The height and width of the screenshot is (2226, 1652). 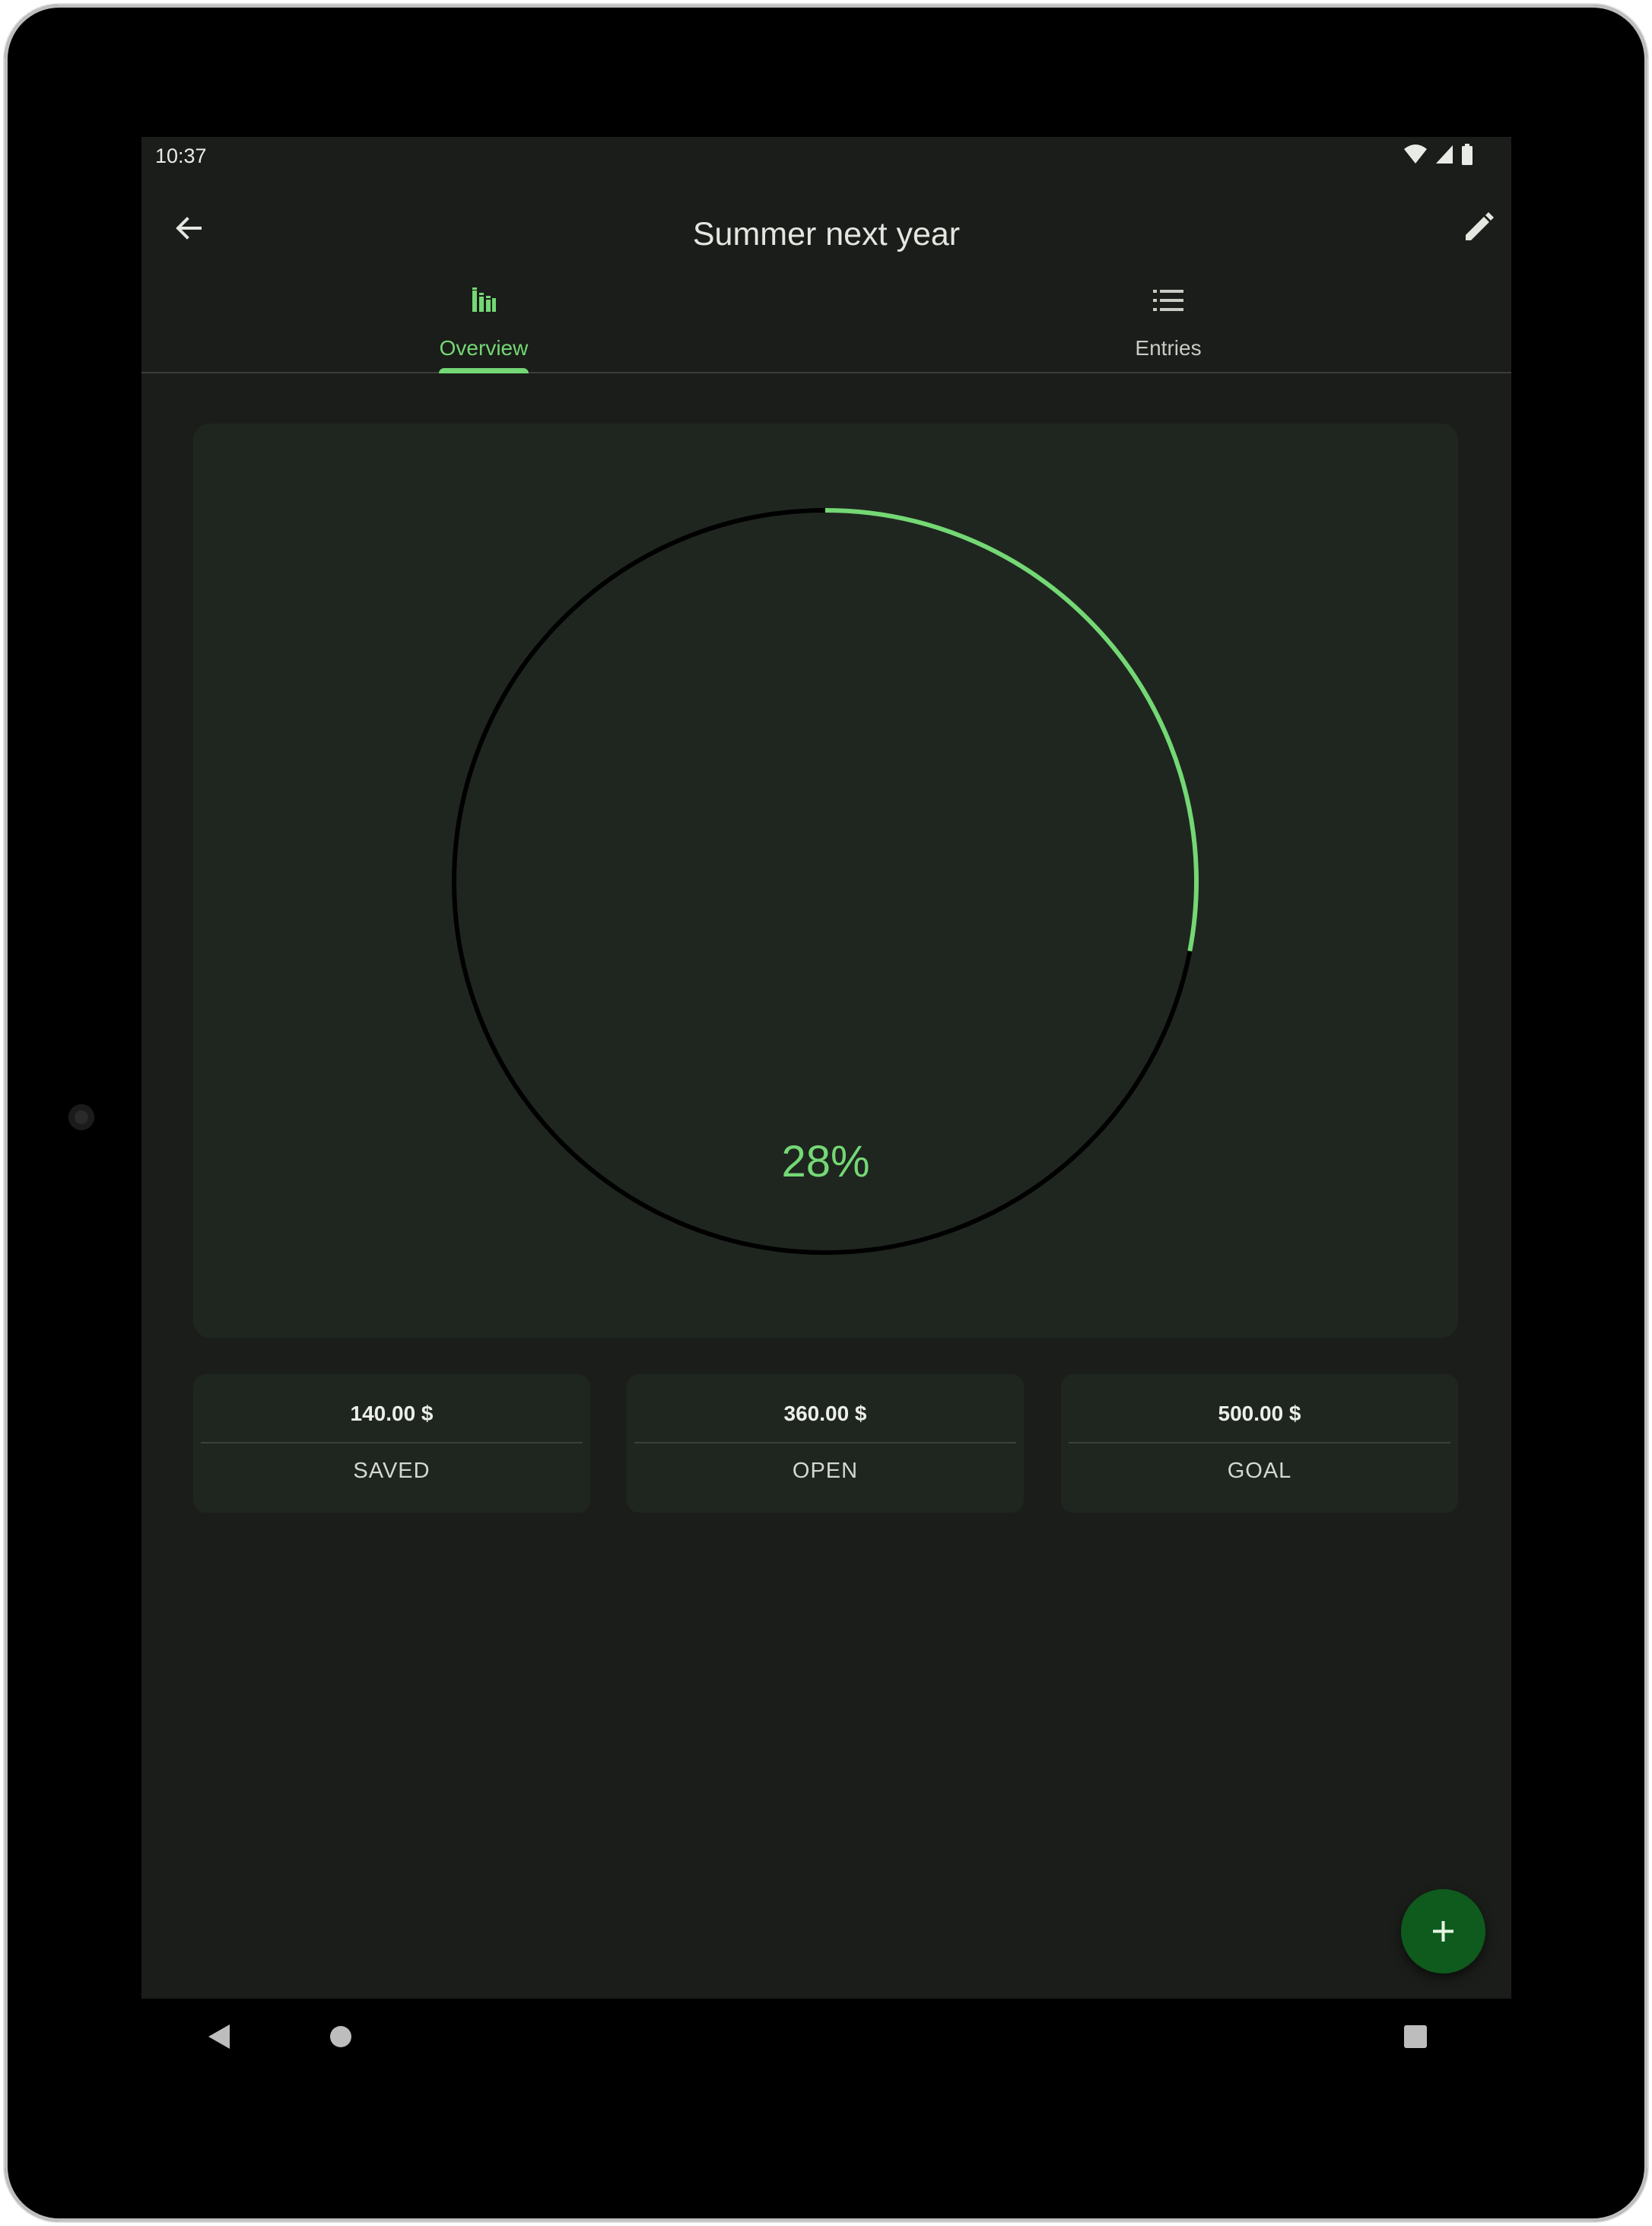 I want to click on tab-overview: Overview, so click(x=483, y=318).